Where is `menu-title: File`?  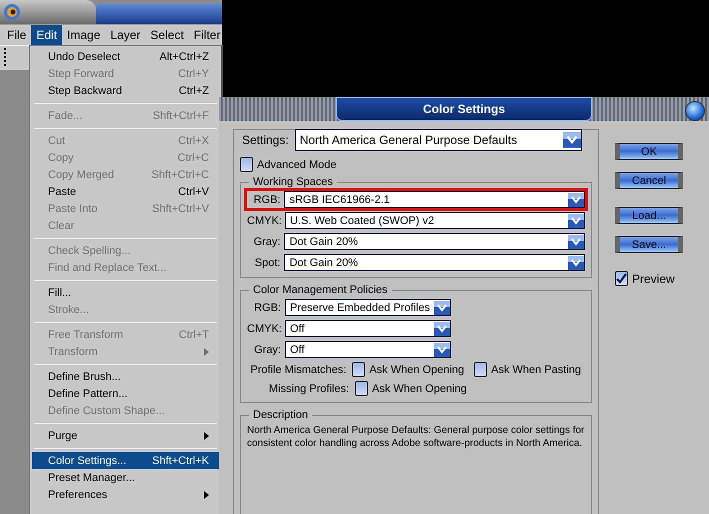
menu-title: File is located at coordinates (17, 35).